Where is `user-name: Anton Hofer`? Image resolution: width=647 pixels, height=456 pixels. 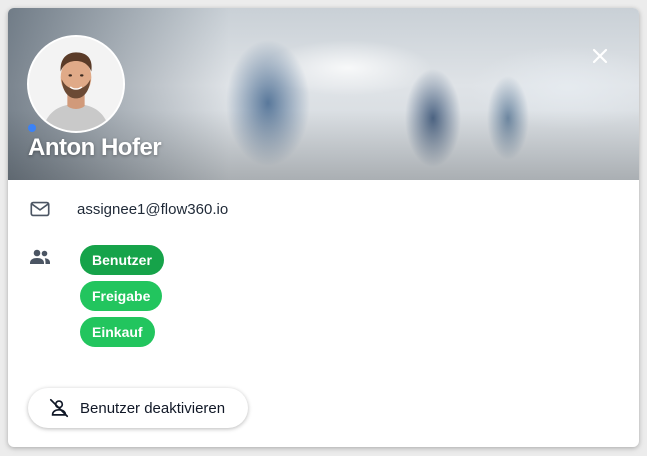
user-name: Anton Hofer is located at coordinates (95, 147).